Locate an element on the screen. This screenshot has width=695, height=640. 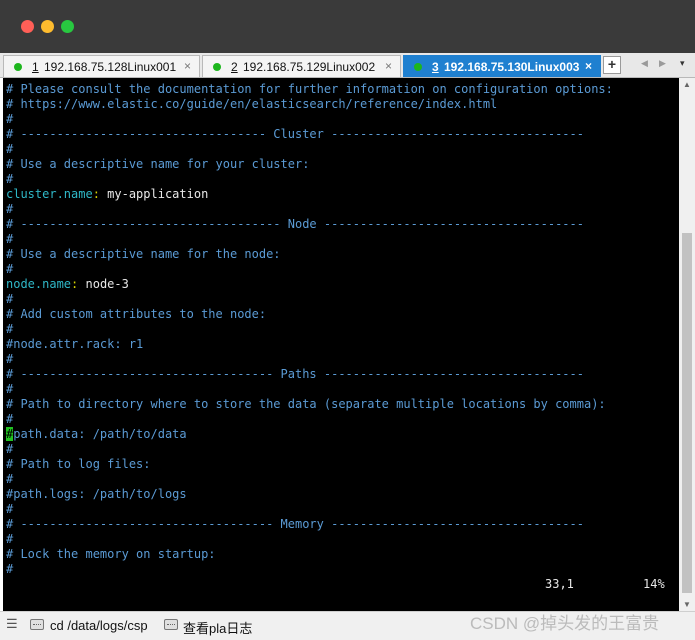
vim-cursor-position: 33,1 is located at coordinates (559, 584).